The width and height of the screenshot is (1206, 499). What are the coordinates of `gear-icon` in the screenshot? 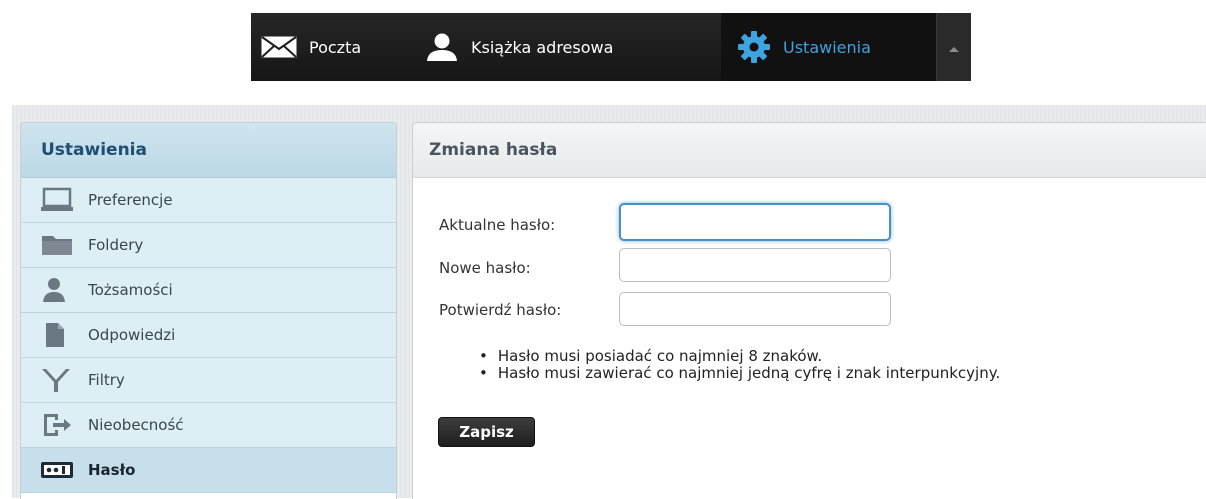 It's located at (754, 47).